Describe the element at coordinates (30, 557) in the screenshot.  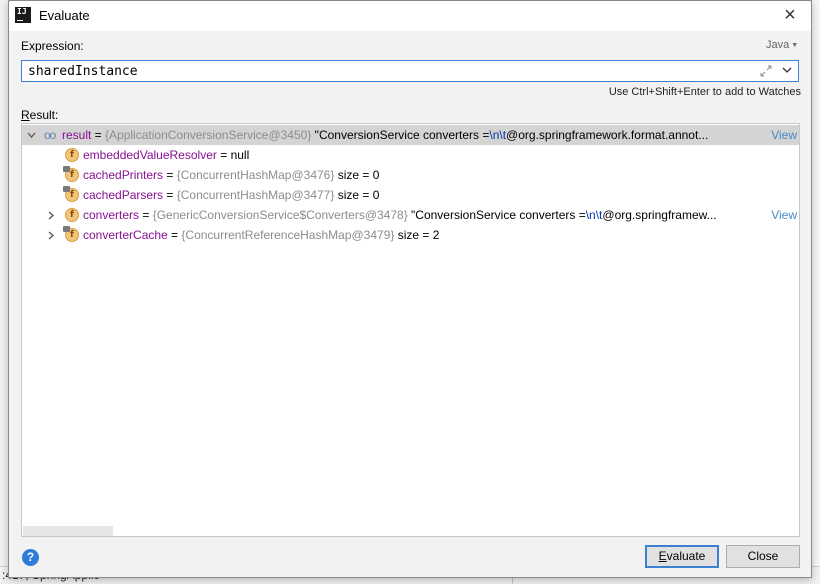
I see `help-icon: ?` at that location.